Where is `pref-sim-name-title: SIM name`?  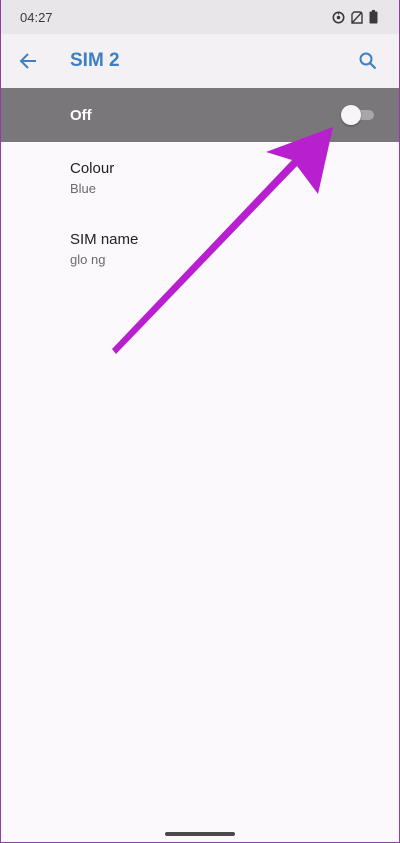
pref-sim-name-title: SIM name is located at coordinates (104, 239).